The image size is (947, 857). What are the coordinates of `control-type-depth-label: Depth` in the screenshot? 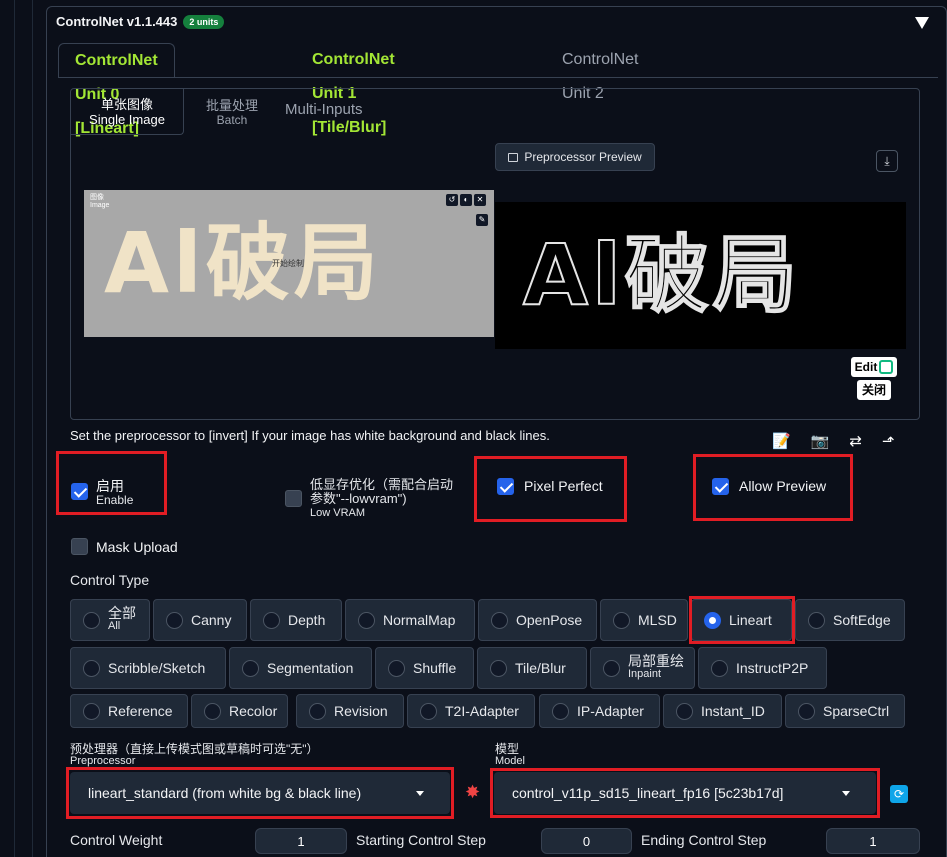 It's located at (307, 620).